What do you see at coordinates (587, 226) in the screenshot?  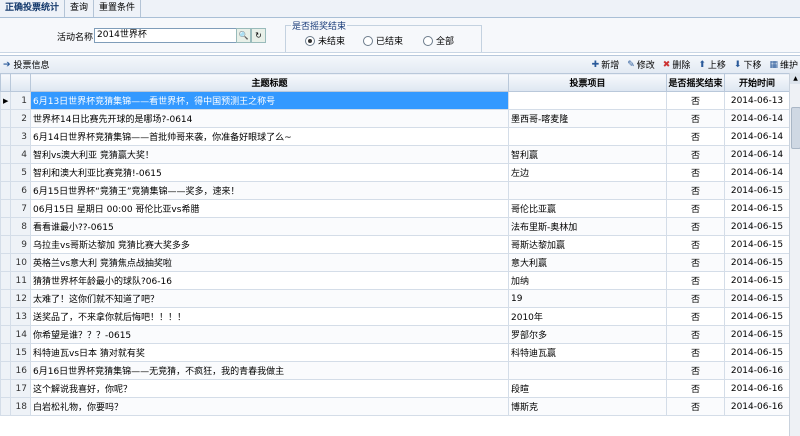 I see `cell-item: 法布里斯-奥林加` at bounding box center [587, 226].